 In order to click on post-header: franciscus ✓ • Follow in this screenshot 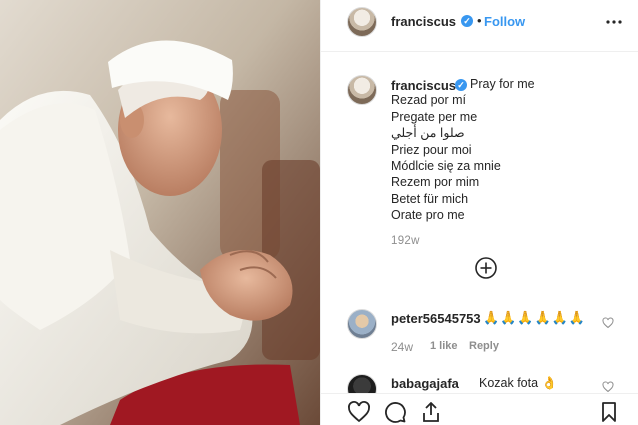, I will do `click(479, 26)`.